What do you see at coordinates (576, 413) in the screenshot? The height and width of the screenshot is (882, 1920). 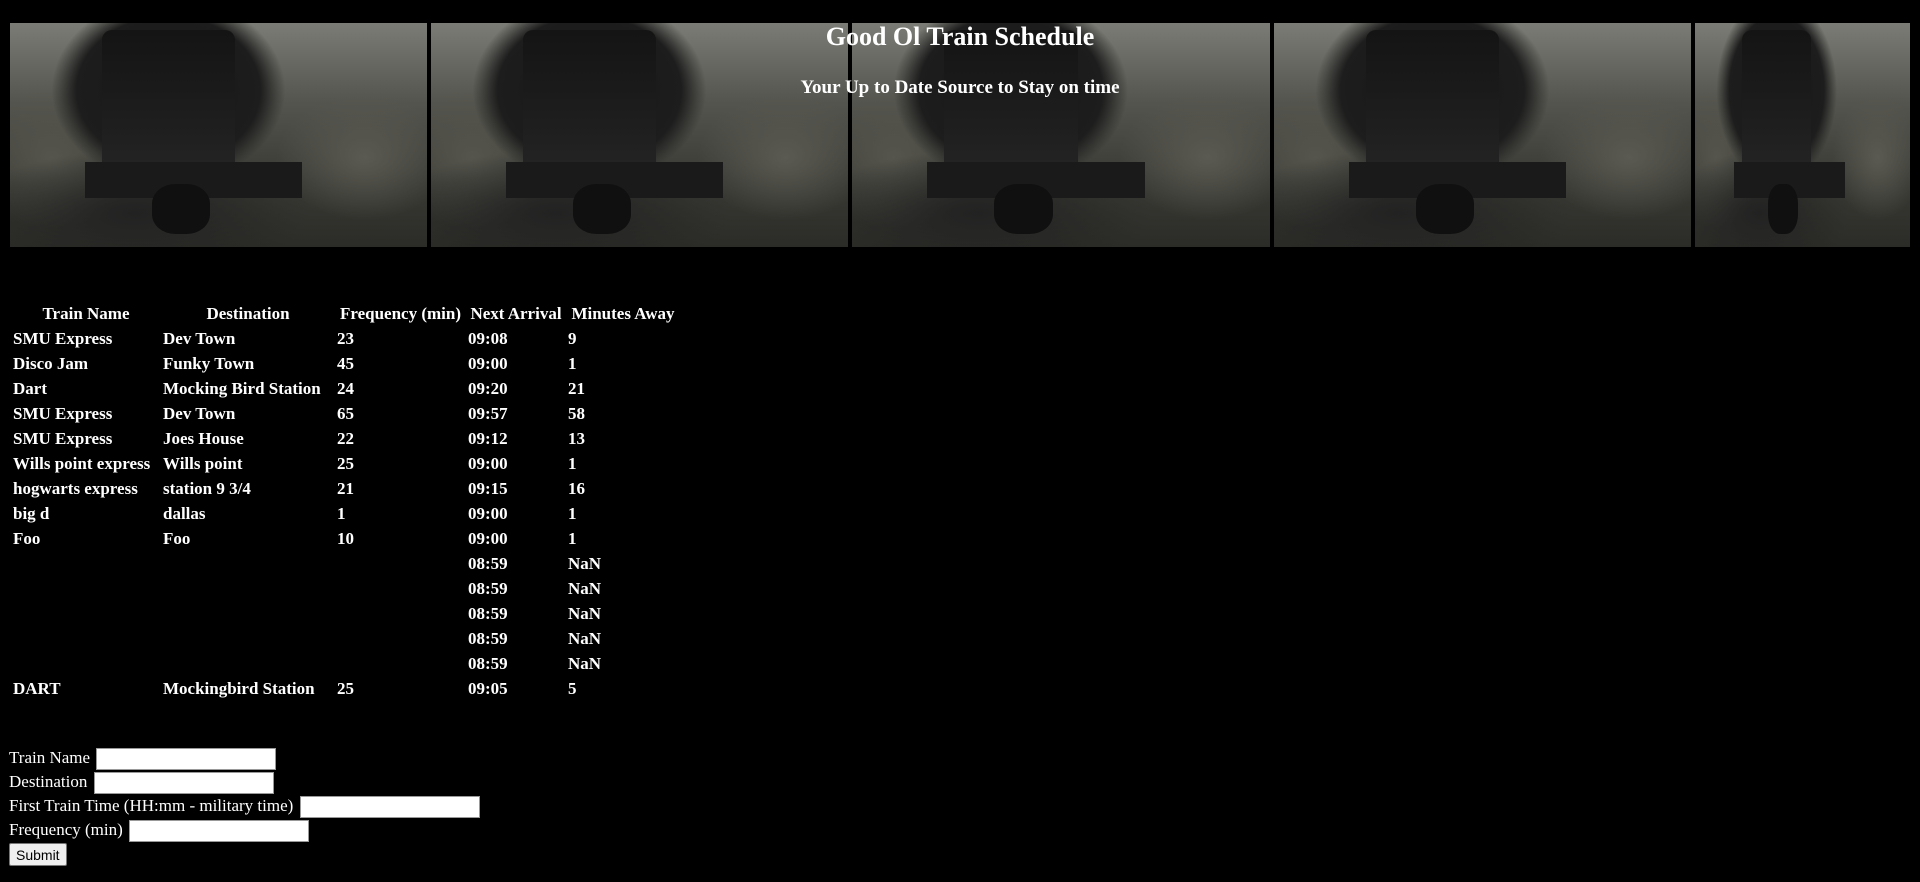 I see `cell-minutes-away: 58` at bounding box center [576, 413].